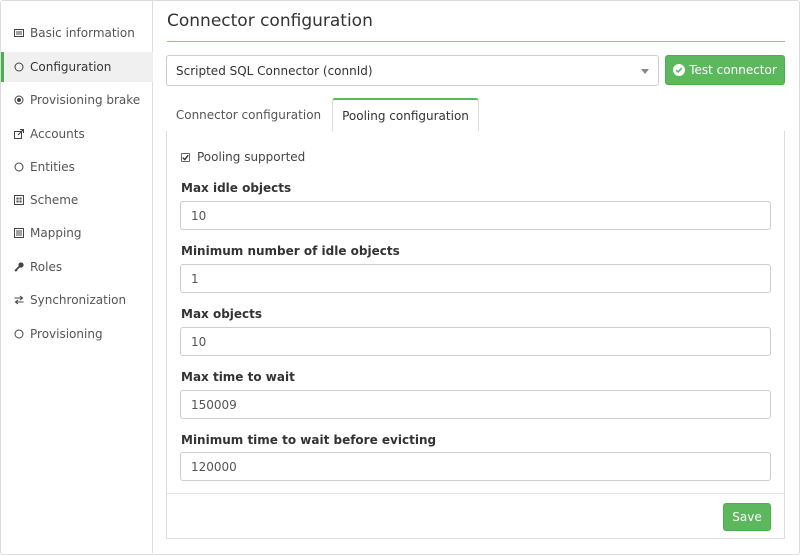 The width and height of the screenshot is (800, 555). What do you see at coordinates (52, 167) in the screenshot?
I see `sidebar-item-label: Entities` at bounding box center [52, 167].